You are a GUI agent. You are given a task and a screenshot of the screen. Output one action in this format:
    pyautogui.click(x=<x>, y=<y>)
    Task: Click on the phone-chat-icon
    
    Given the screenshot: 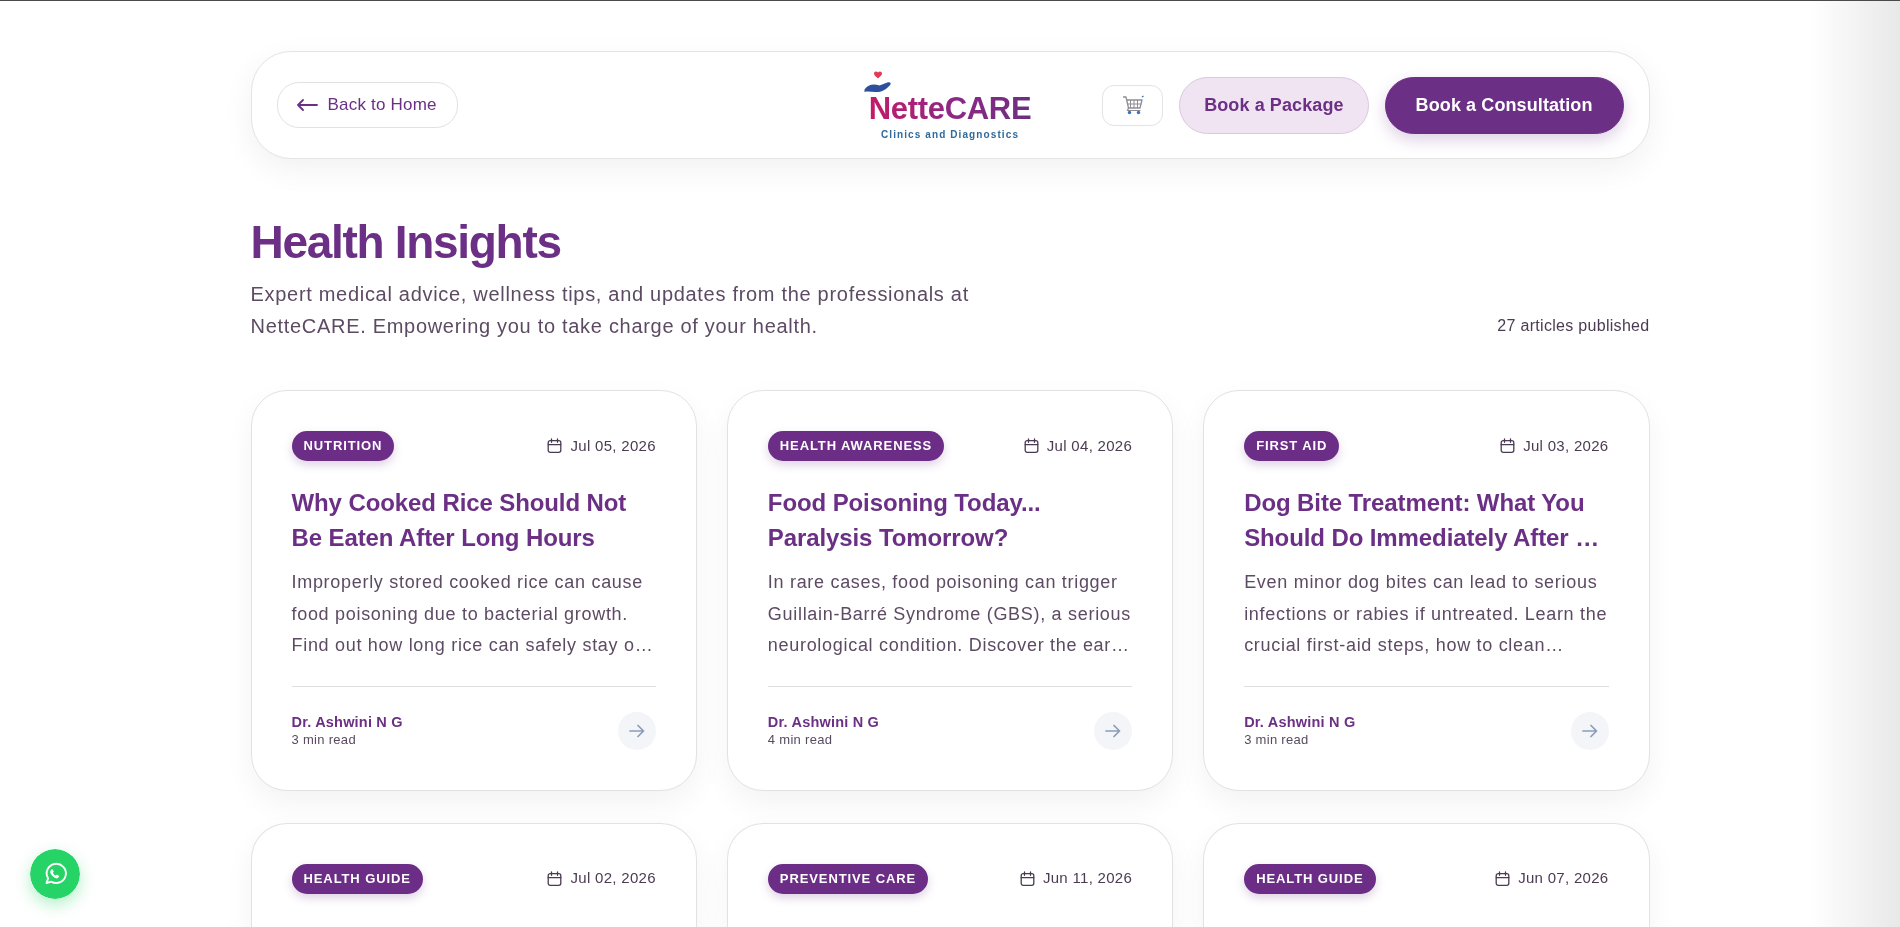 What is the action you would take?
    pyautogui.click(x=55, y=874)
    